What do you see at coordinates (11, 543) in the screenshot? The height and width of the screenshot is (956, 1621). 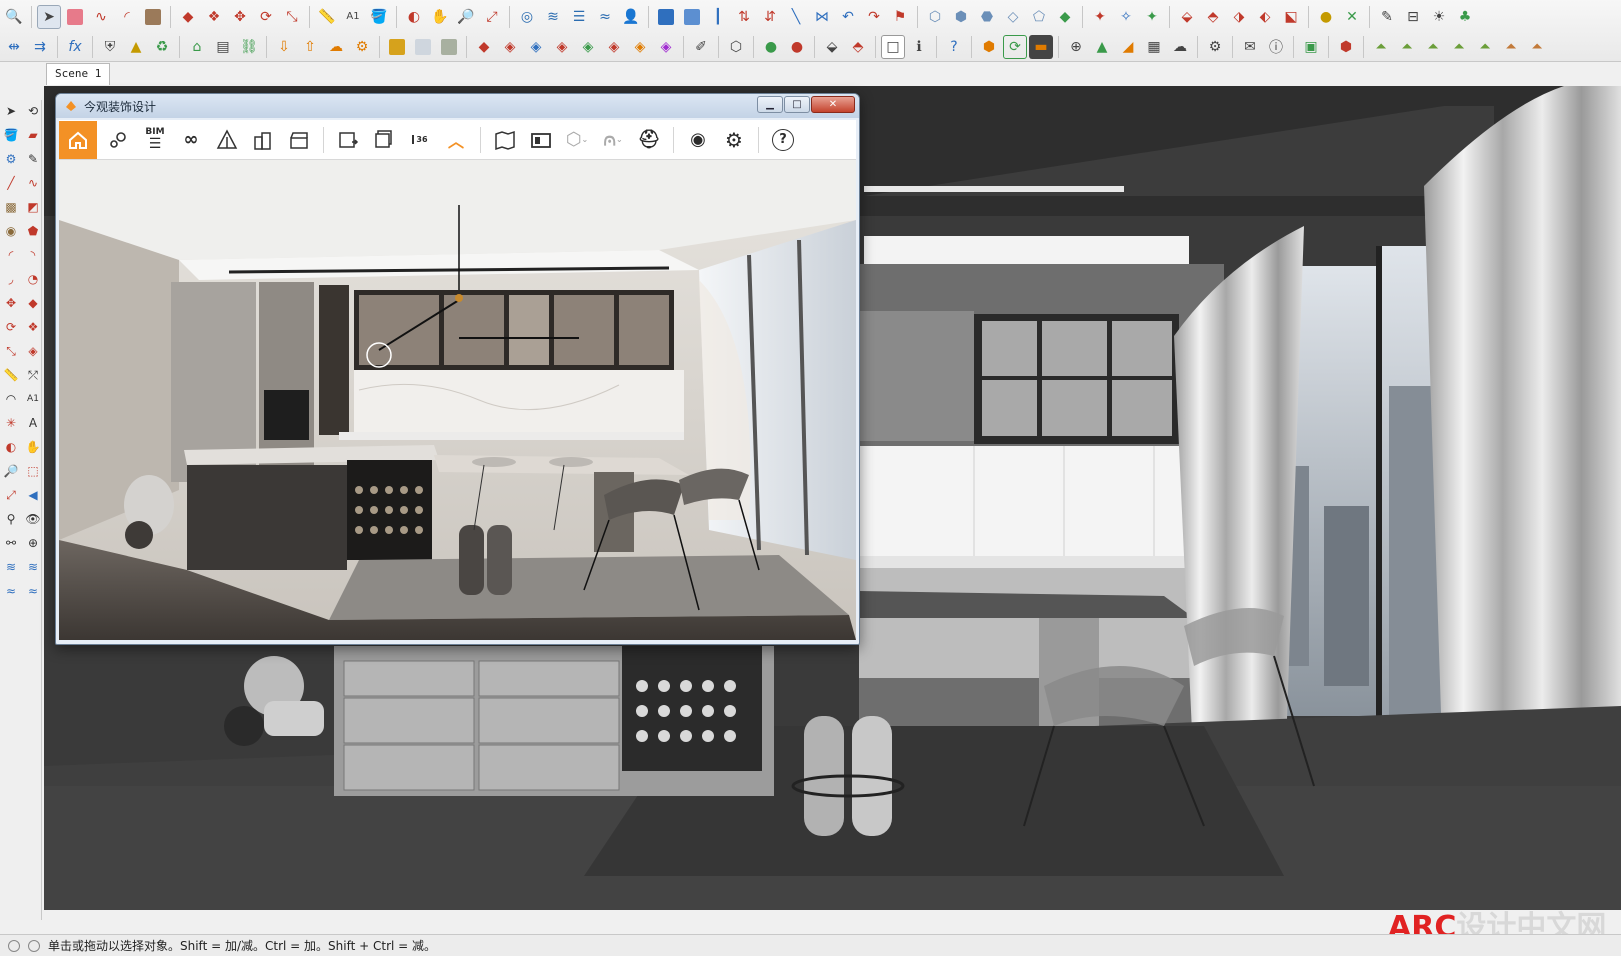 I see `walk-icon: ⚯` at bounding box center [11, 543].